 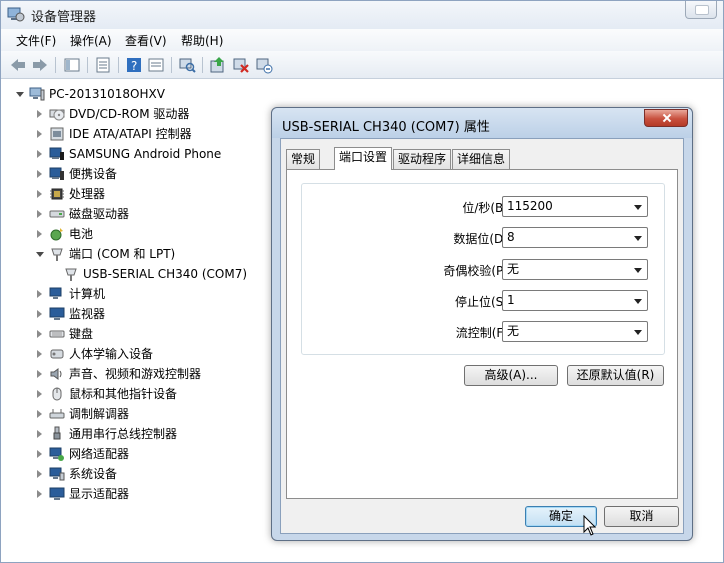 I want to click on details-icon, so click(x=156, y=65).